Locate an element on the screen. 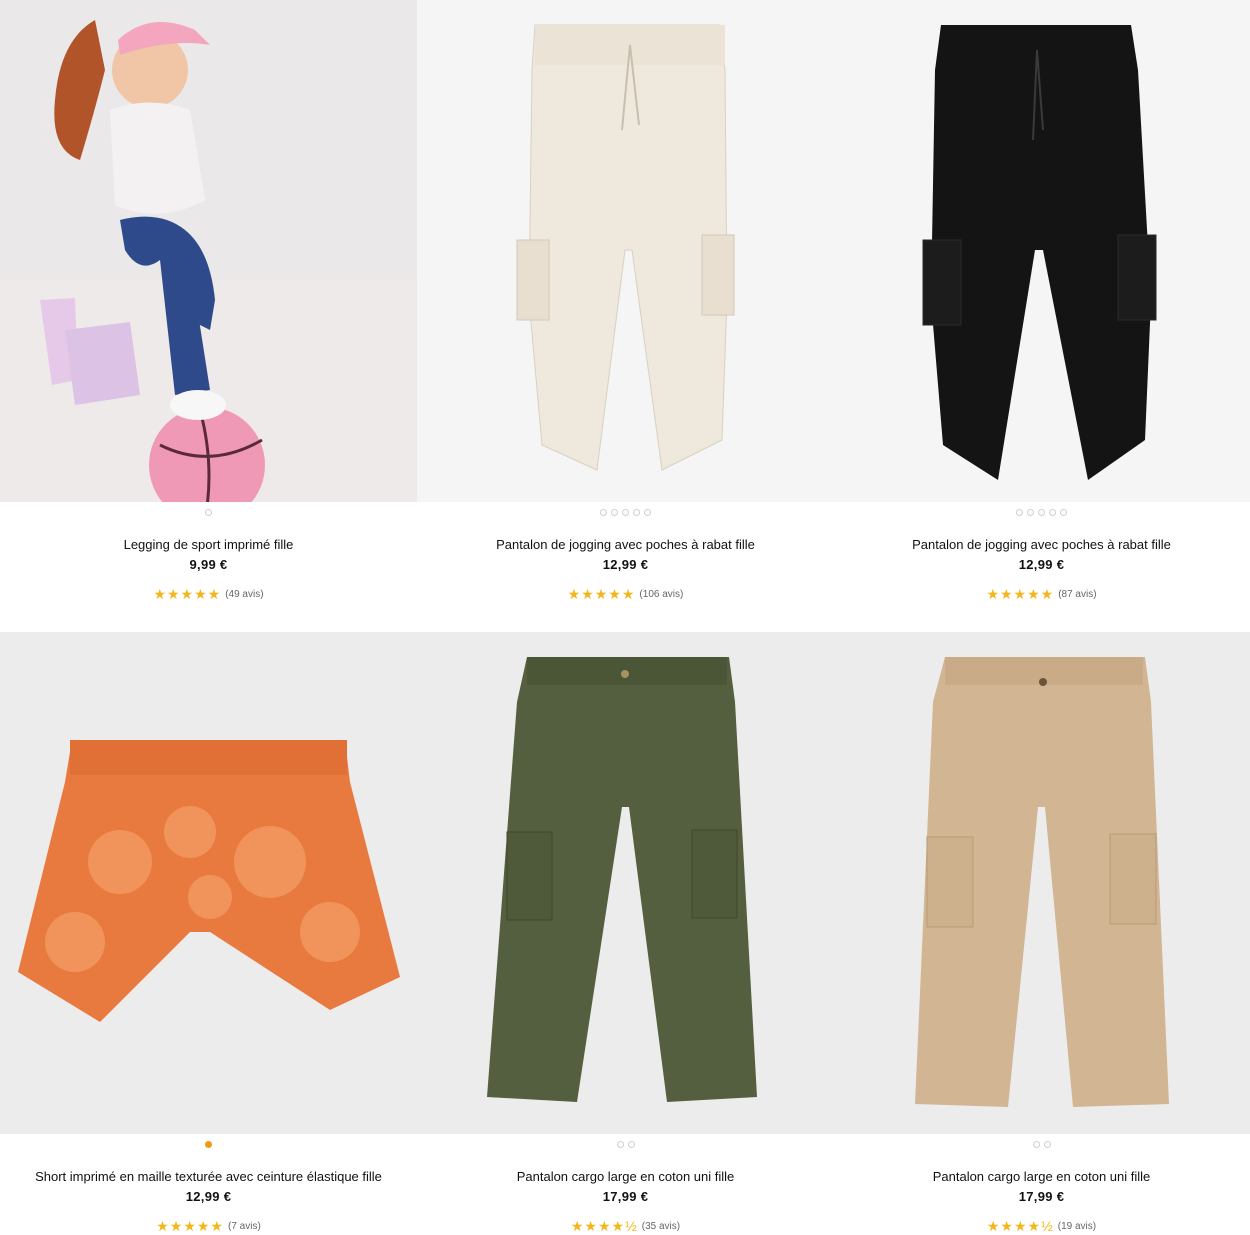  review-count: (87 avis) is located at coordinates (1077, 594).